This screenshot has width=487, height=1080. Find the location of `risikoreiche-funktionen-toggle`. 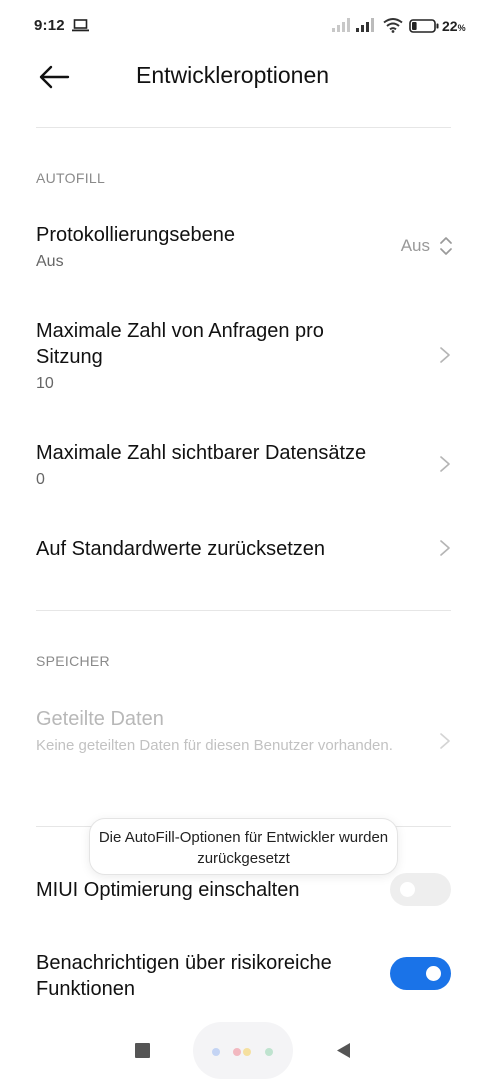

risikoreiche-funktionen-toggle is located at coordinates (420, 973).